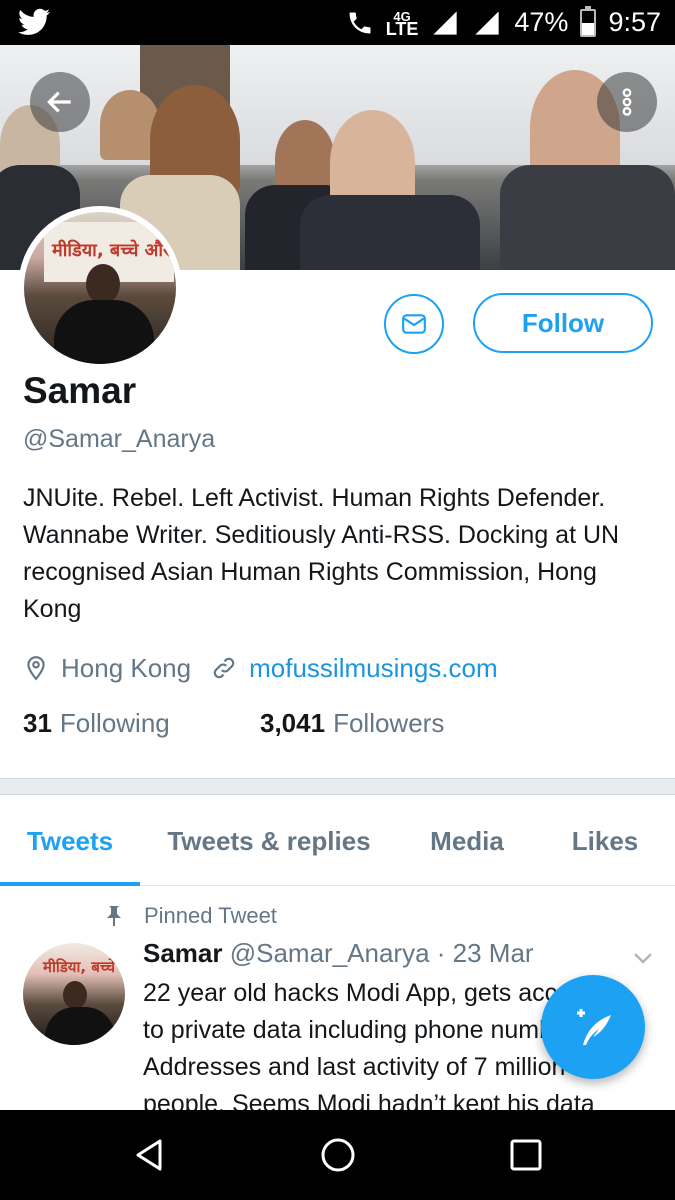 The width and height of the screenshot is (675, 1200). I want to click on message-button, so click(414, 324).